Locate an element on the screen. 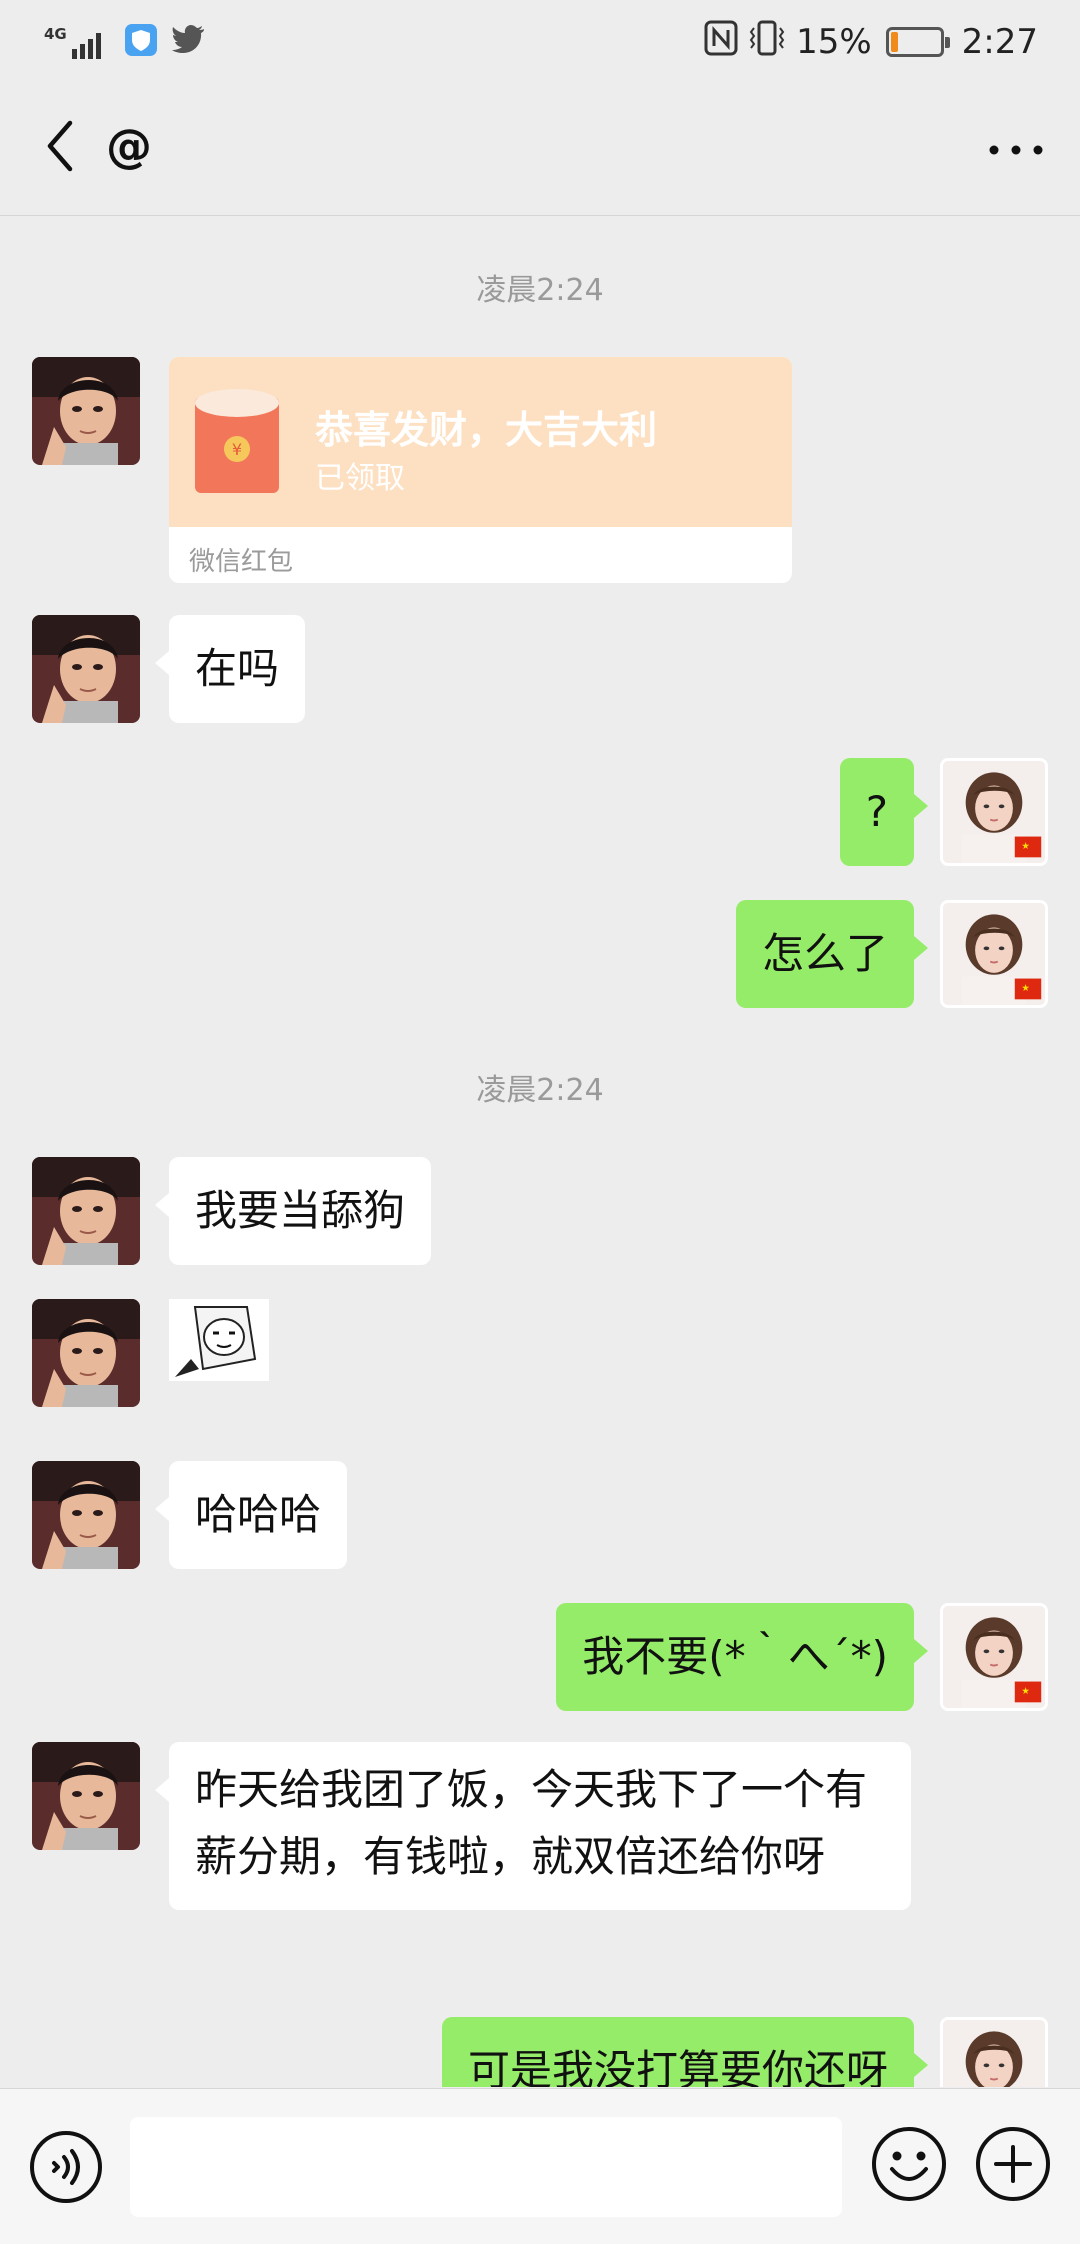  message-input is located at coordinates (486, 2167).